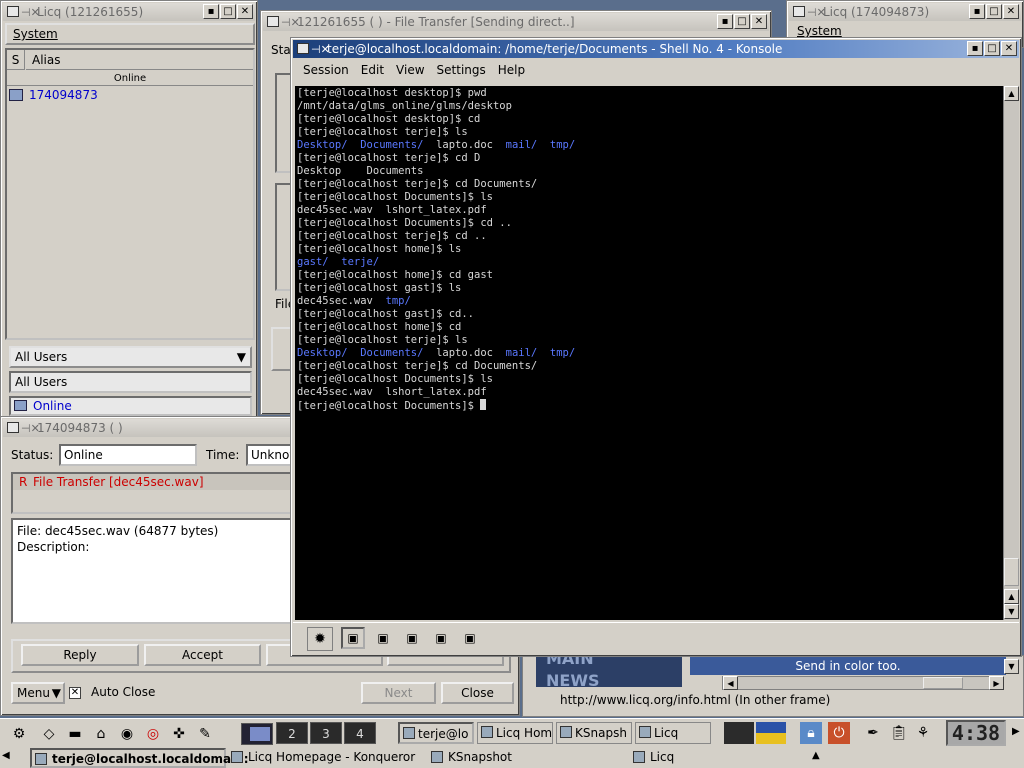  What do you see at coordinates (923, 733) in the screenshot?
I see `network-icon: ⚘` at bounding box center [923, 733].